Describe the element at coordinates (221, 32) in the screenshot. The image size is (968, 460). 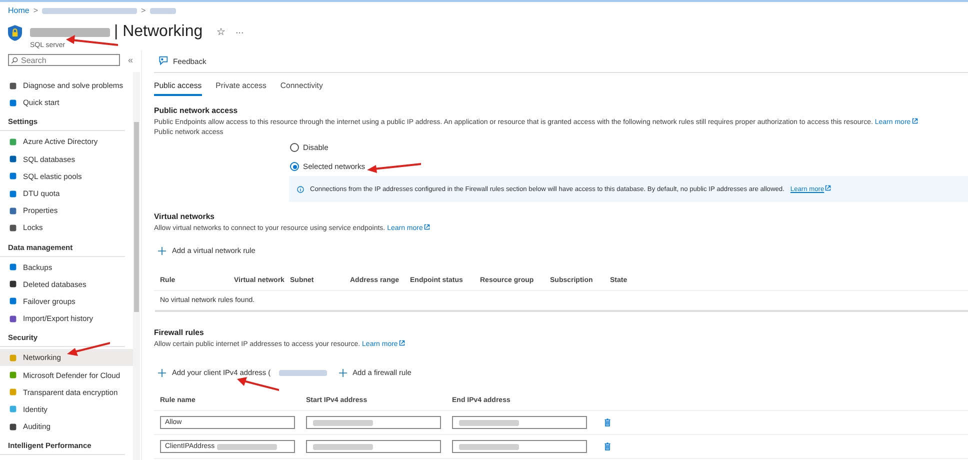
I see `favorite-star: ☆` at that location.